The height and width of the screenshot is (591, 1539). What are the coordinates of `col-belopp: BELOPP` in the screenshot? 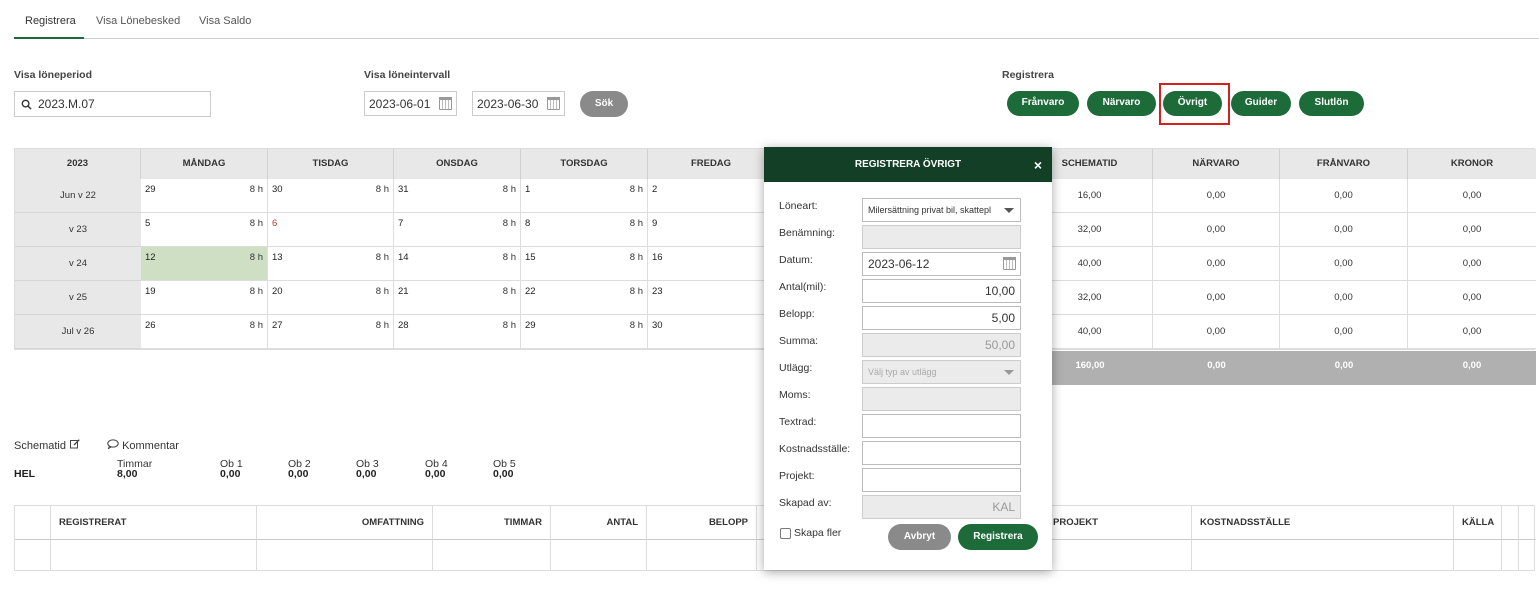 It's located at (702, 523).